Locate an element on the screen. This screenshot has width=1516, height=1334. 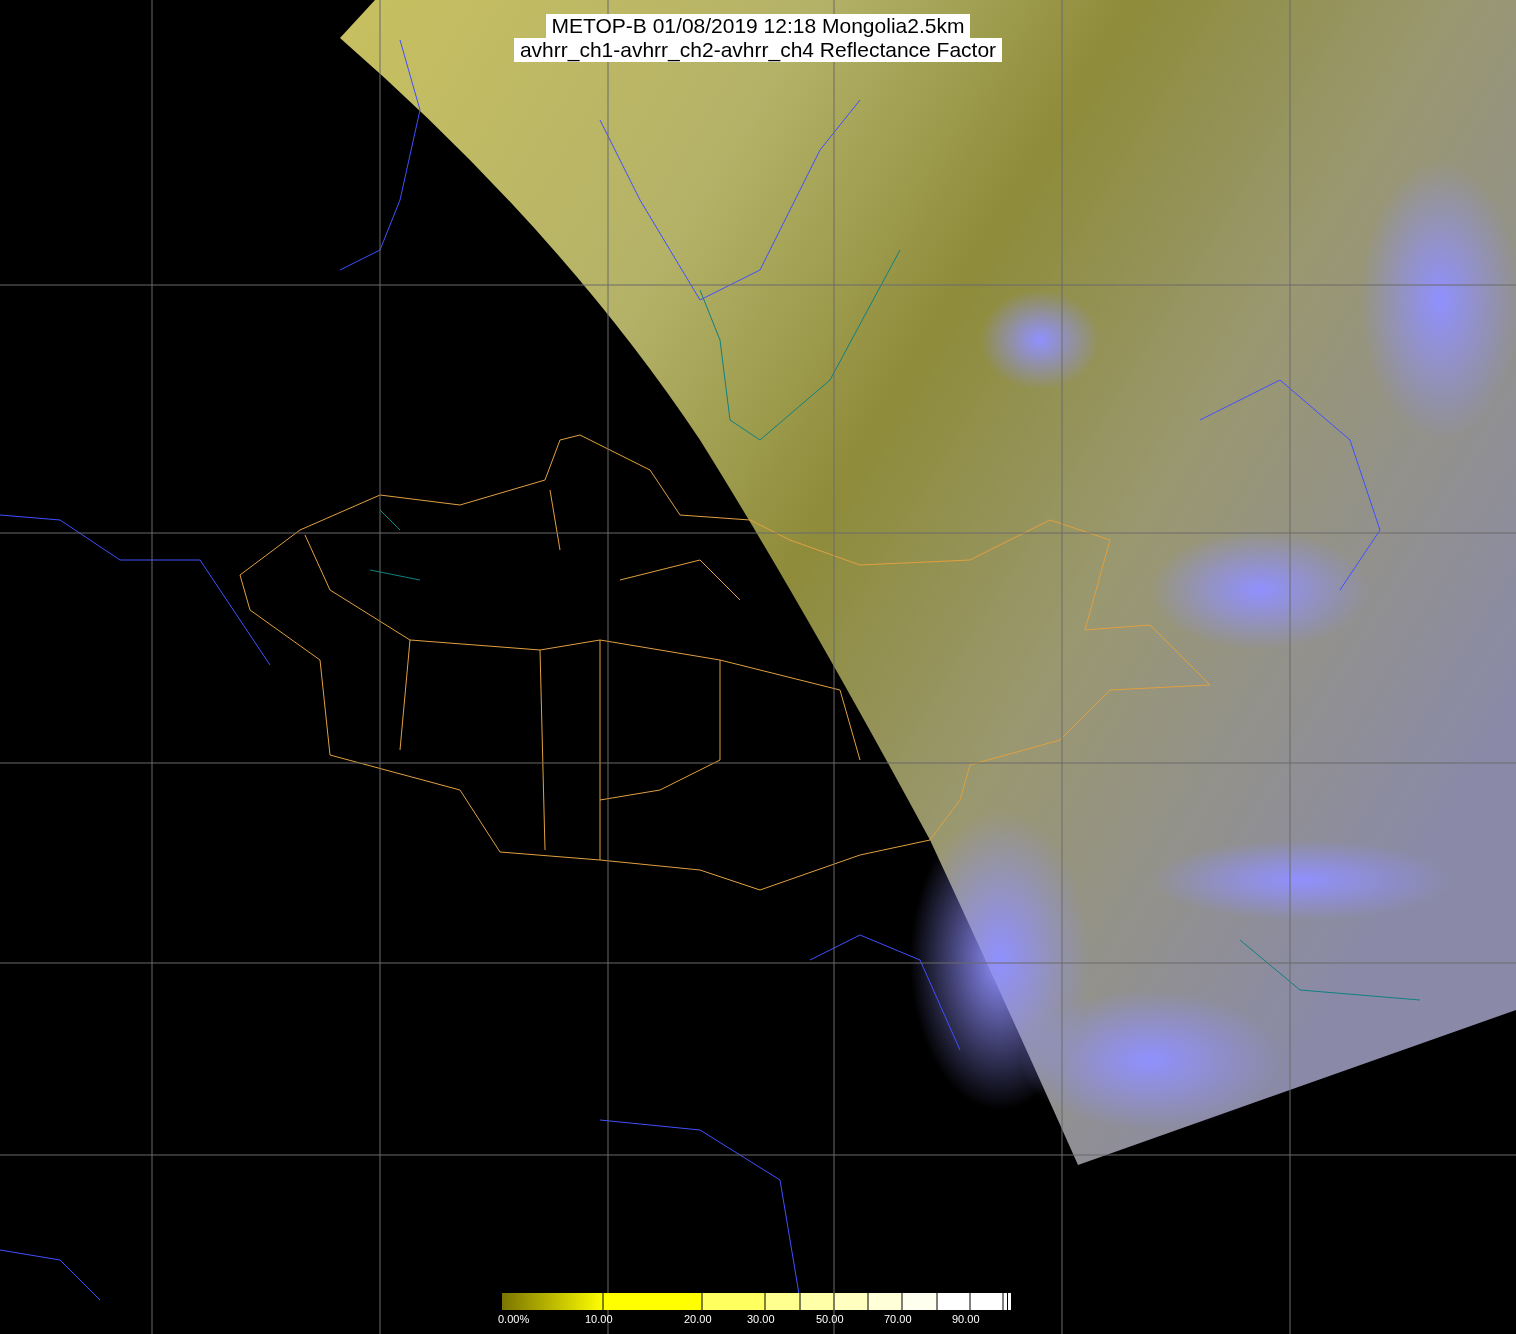
colorbar-label: 20.00 is located at coordinates (698, 1319).